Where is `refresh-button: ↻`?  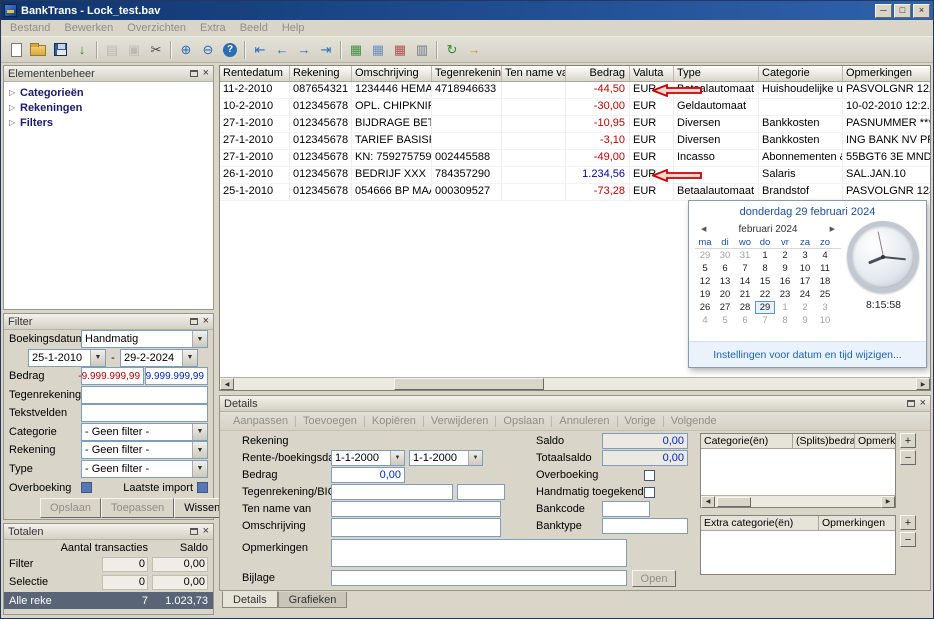 refresh-button: ↻ is located at coordinates (452, 50).